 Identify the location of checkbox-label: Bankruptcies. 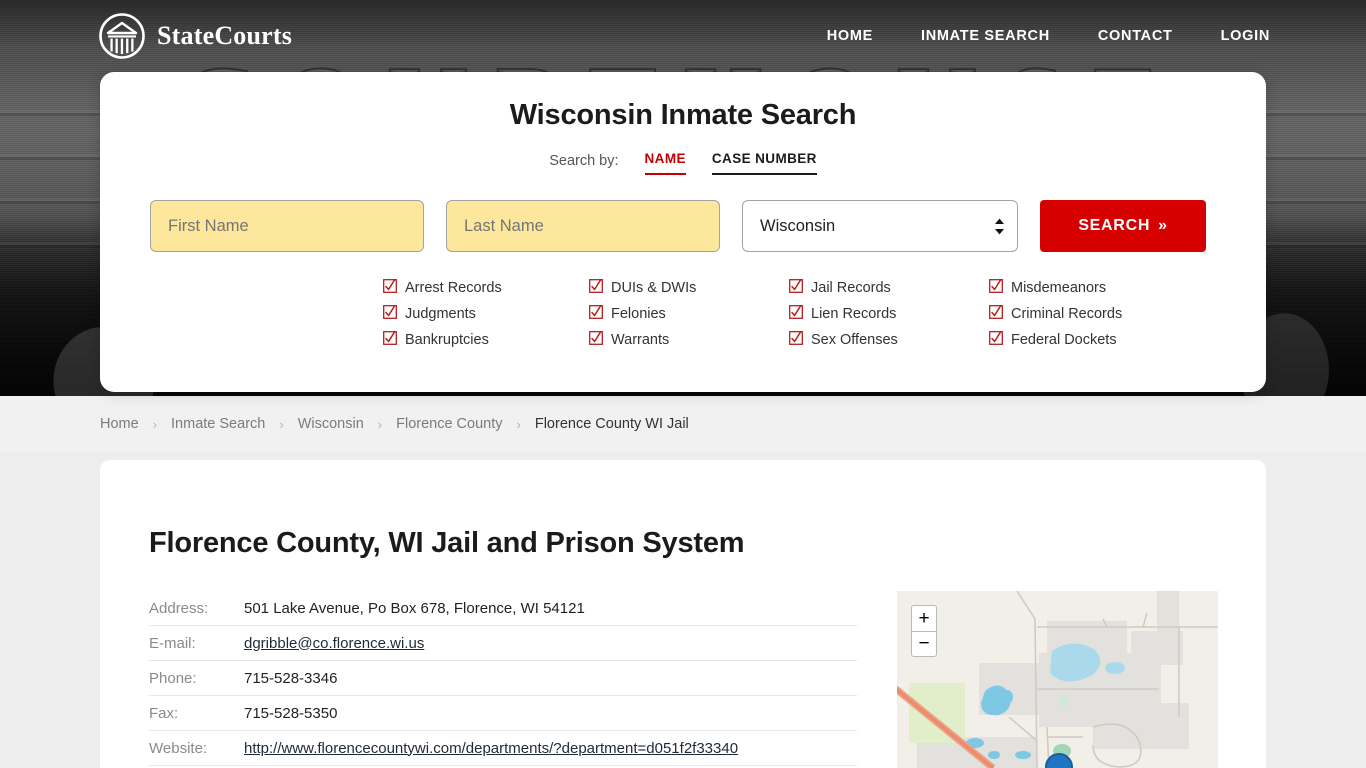
(447, 340).